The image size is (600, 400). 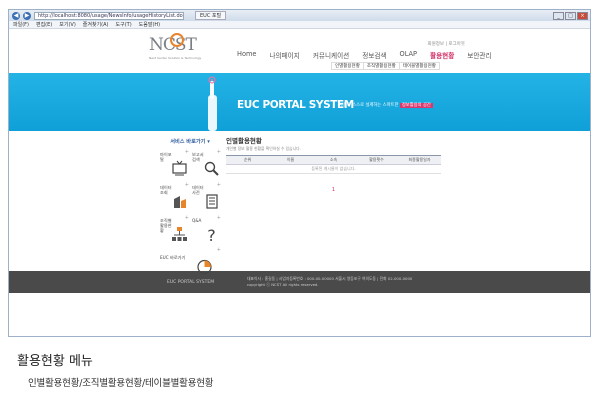 What do you see at coordinates (244, 141) in the screenshot?
I see `page-title: 인별활용현황` at bounding box center [244, 141].